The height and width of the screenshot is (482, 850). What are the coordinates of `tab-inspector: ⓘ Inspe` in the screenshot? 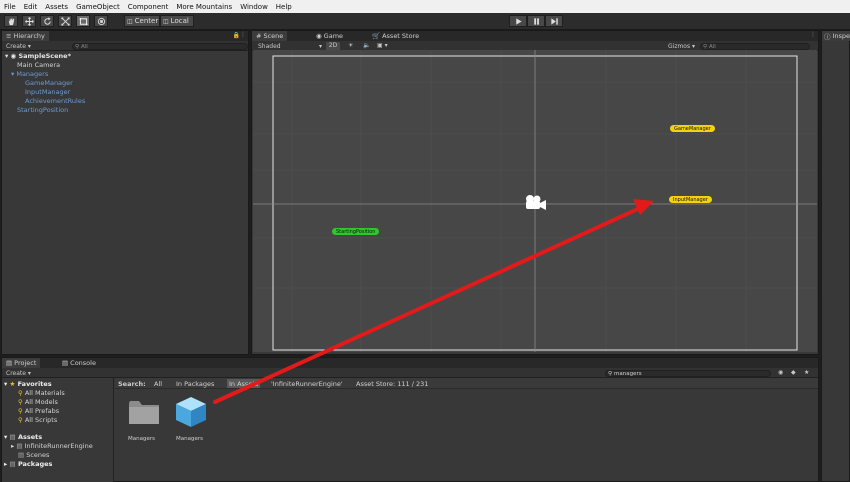 It's located at (836, 36).